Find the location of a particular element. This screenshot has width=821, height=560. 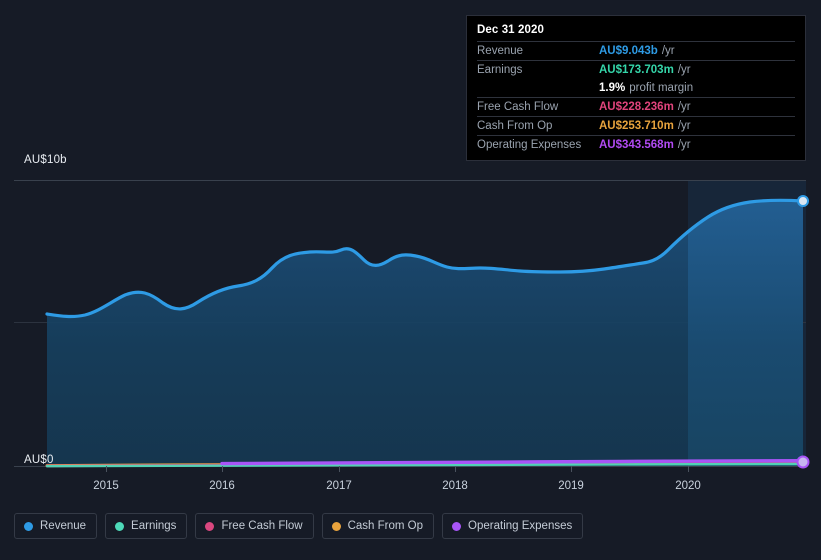

tooltip-row: Operating Expenses AU$343.568m/yr is located at coordinates (636, 144).